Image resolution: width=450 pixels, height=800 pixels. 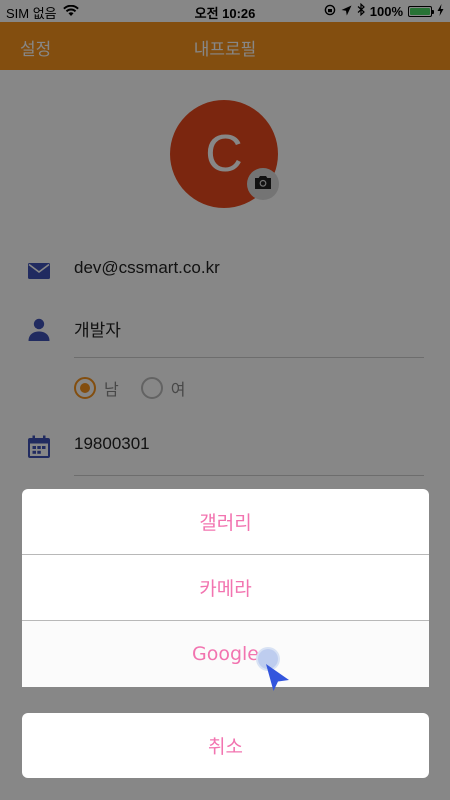 What do you see at coordinates (225, 522) in the screenshot?
I see `gallery-option: 갤러리` at bounding box center [225, 522].